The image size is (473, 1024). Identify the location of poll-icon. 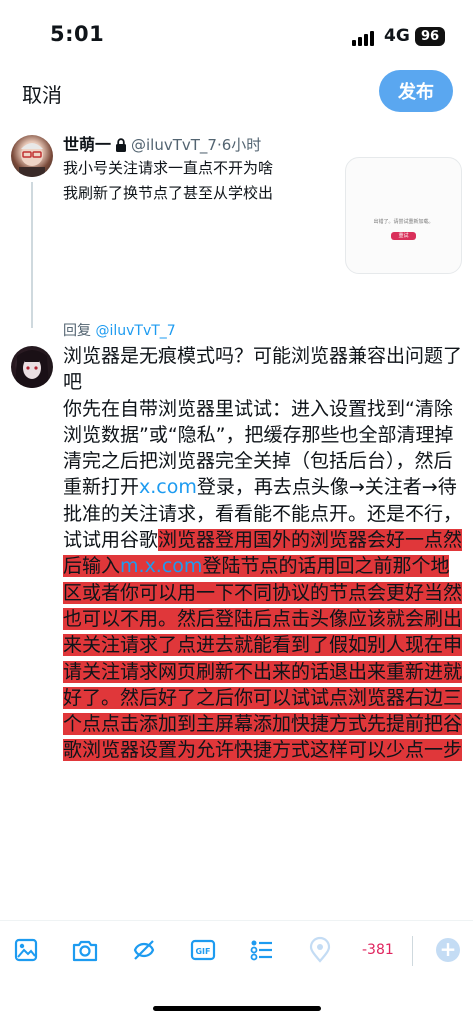
(262, 950).